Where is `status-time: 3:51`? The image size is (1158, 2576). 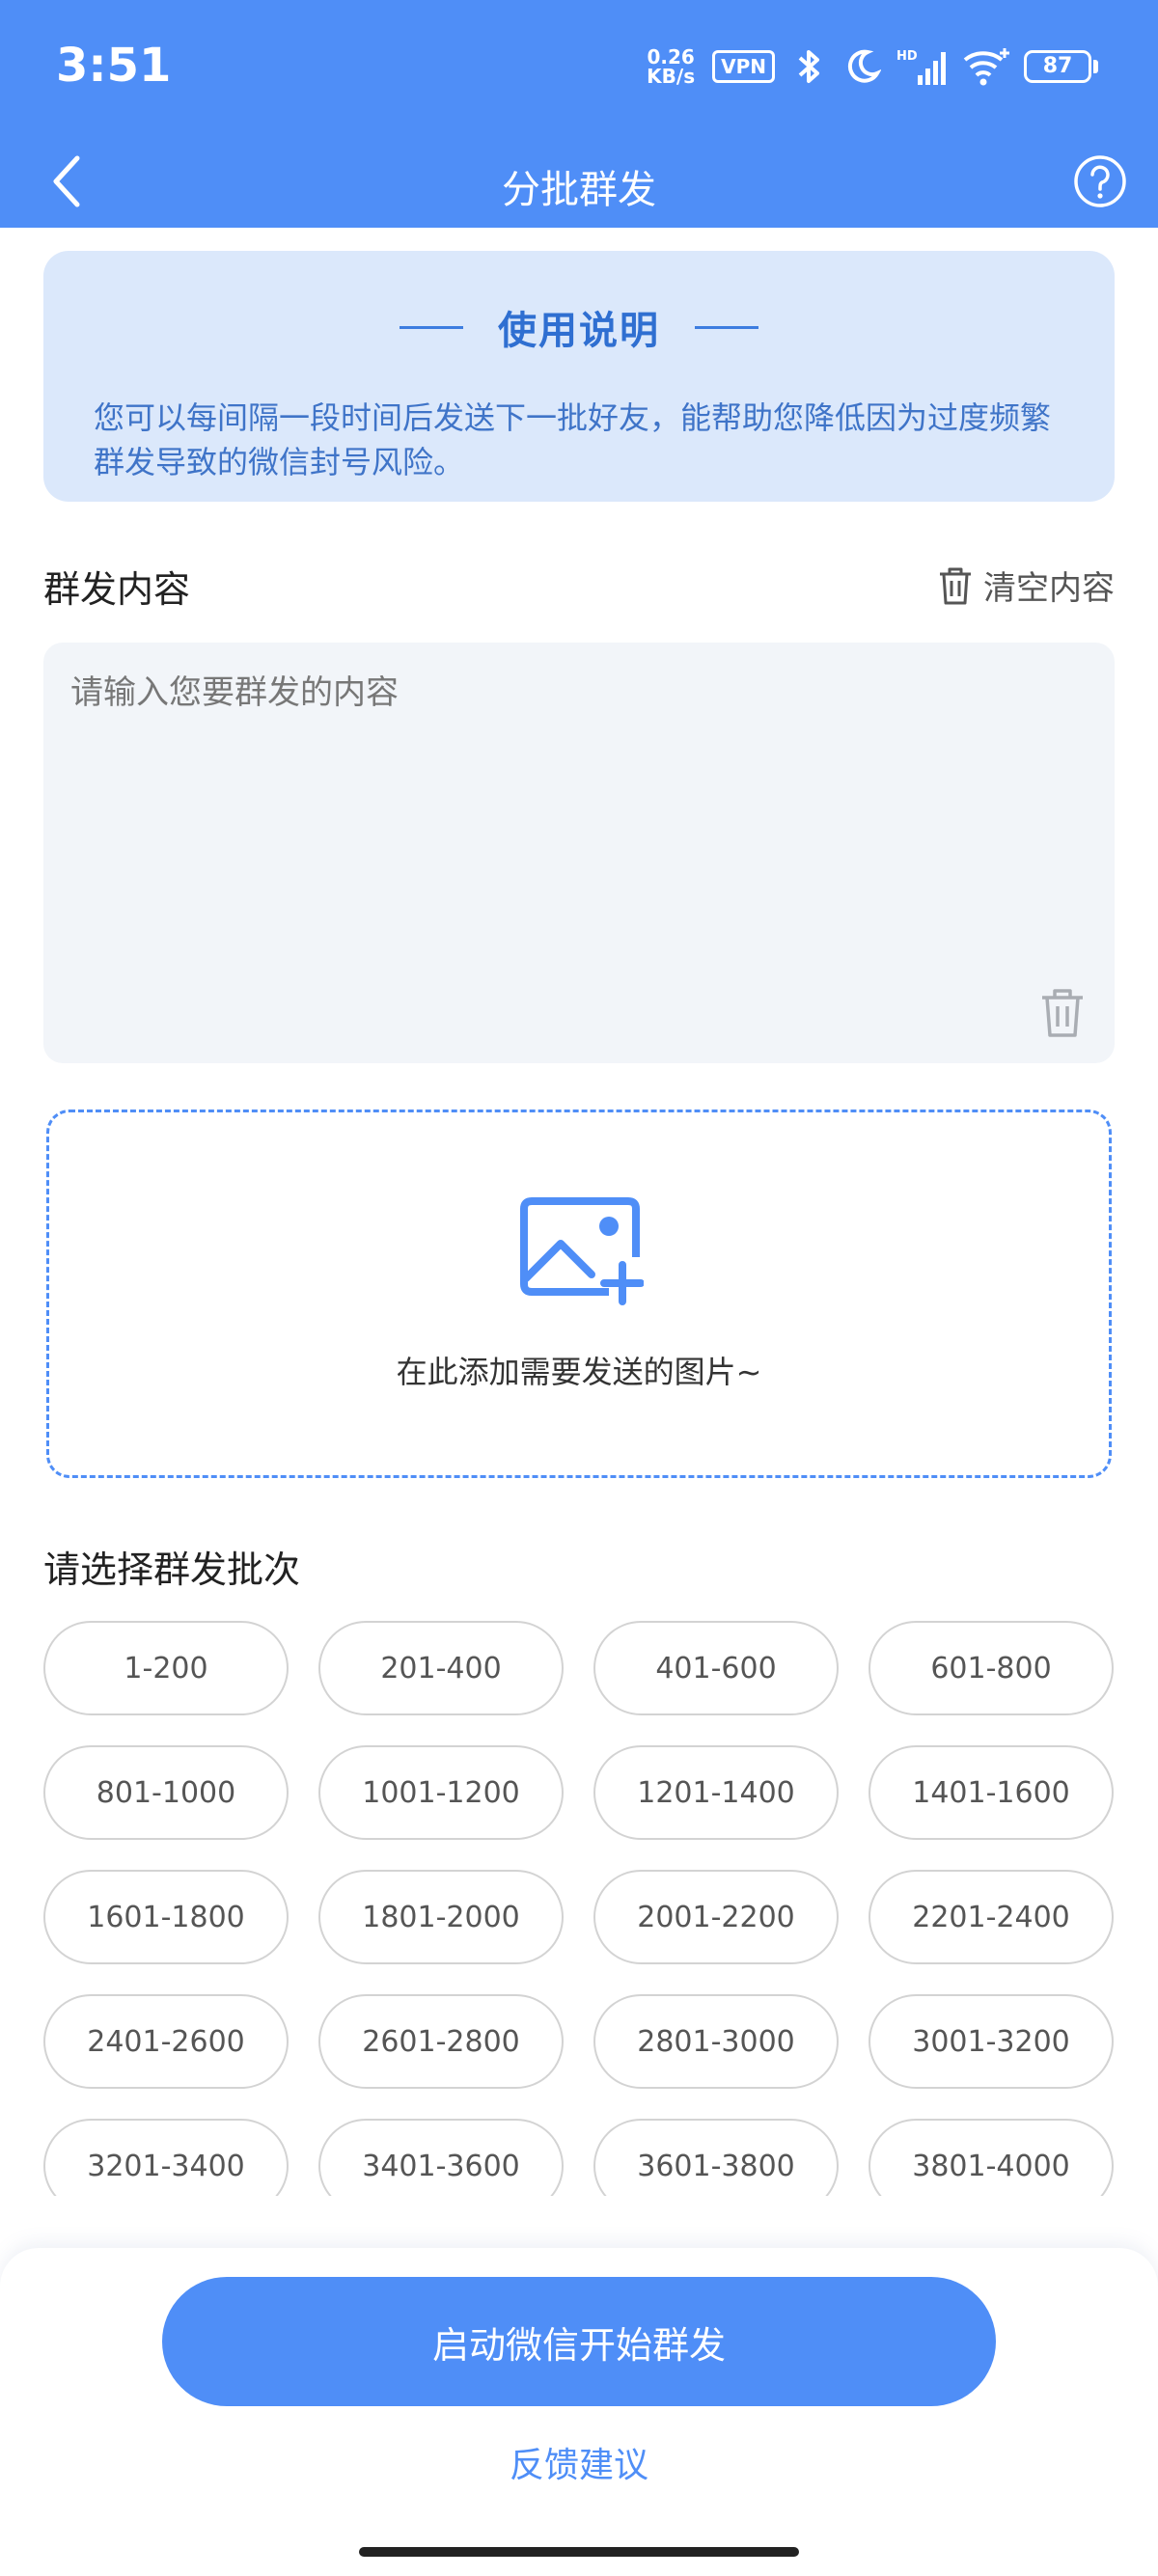 status-time: 3:51 is located at coordinates (114, 66).